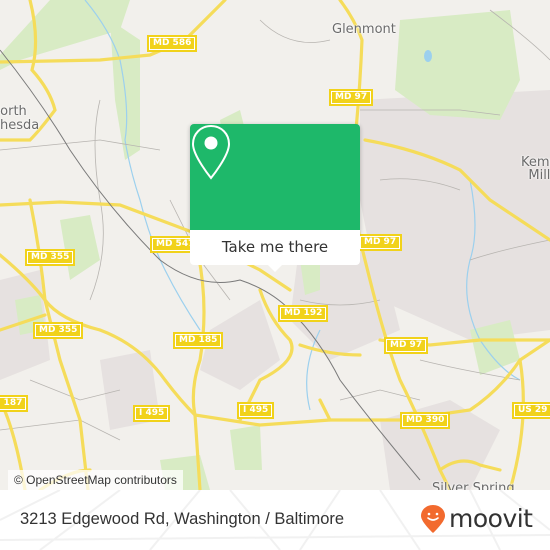 The width and height of the screenshot is (550, 550). Describe the element at coordinates (364, 29) in the screenshot. I see `place-label-glenmont: Glenmont` at that location.